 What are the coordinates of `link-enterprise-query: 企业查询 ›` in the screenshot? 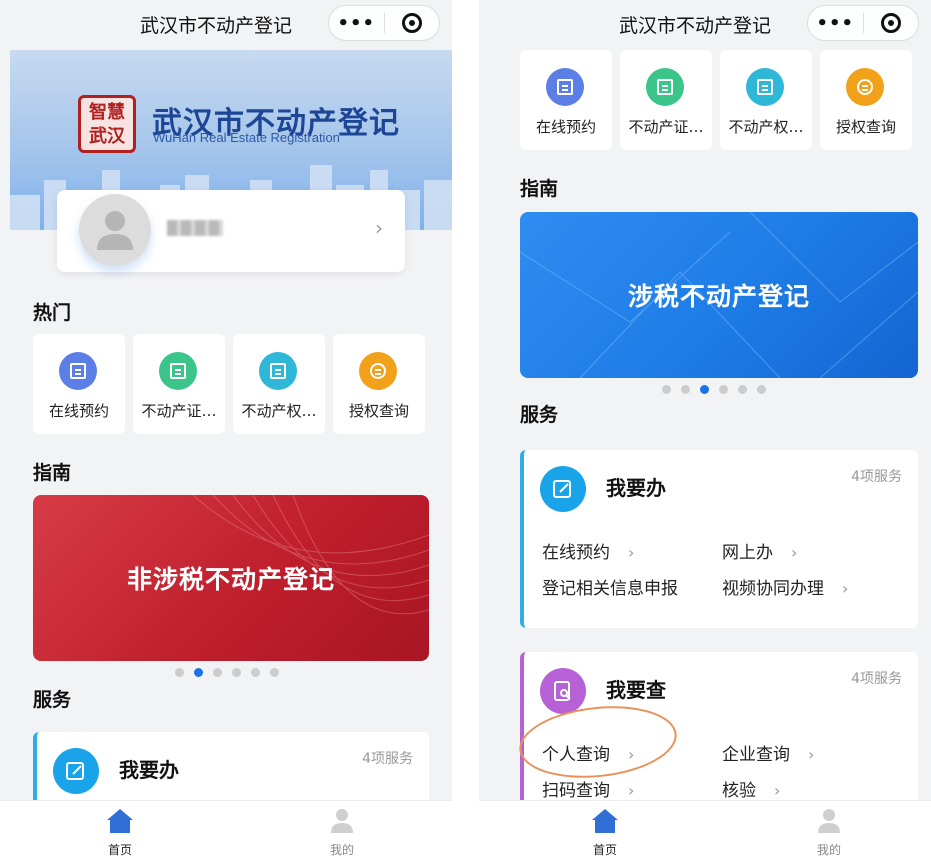 It's located at (768, 752).